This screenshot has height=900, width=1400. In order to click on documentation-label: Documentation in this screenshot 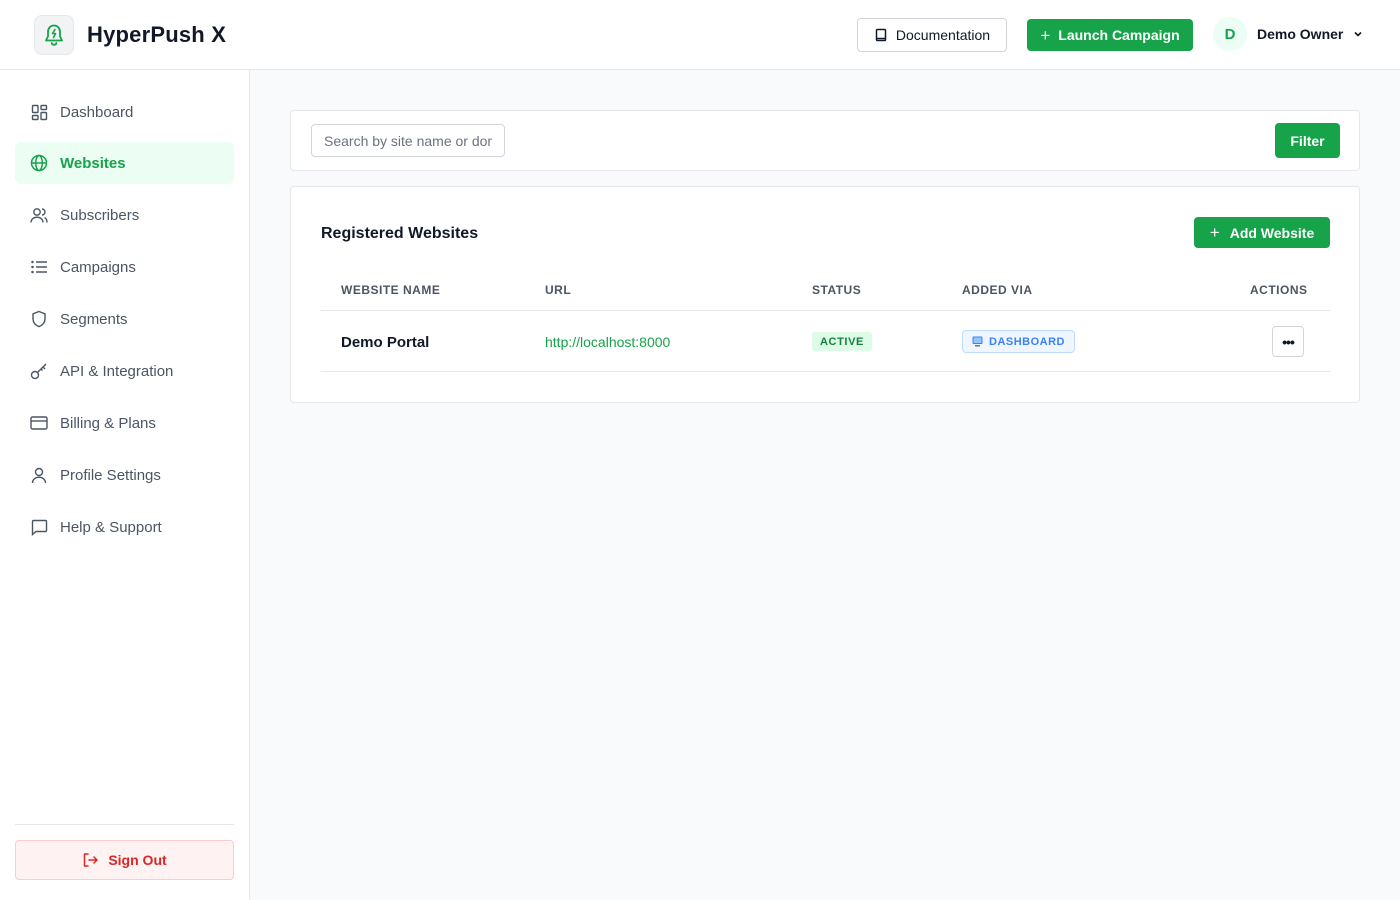, I will do `click(943, 35)`.